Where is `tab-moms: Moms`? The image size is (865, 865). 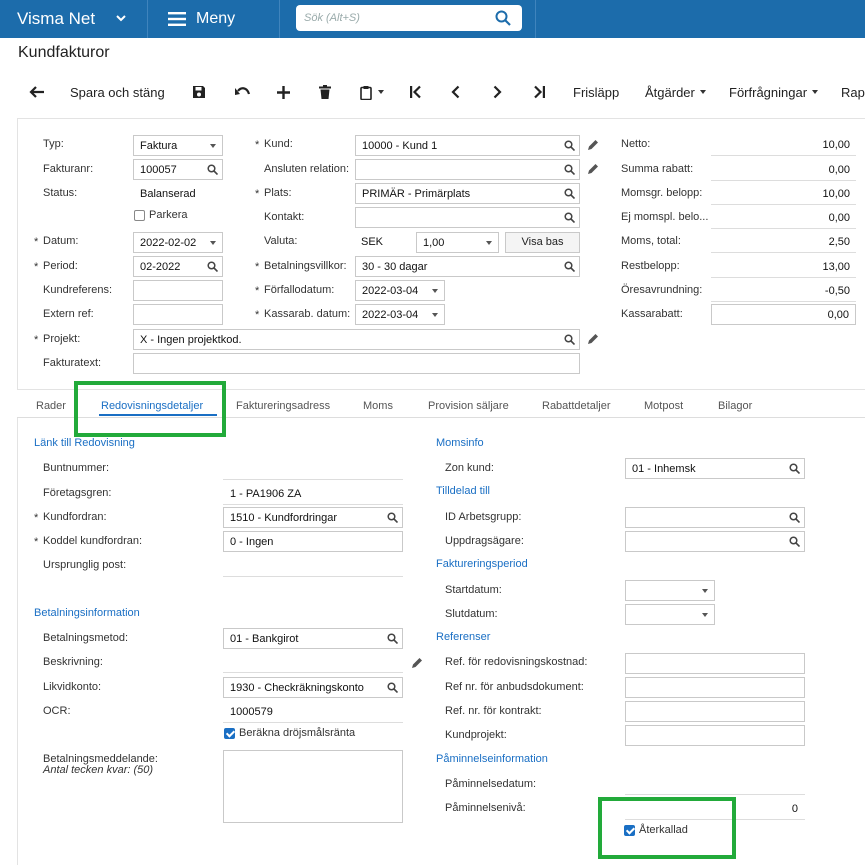 tab-moms: Moms is located at coordinates (378, 406).